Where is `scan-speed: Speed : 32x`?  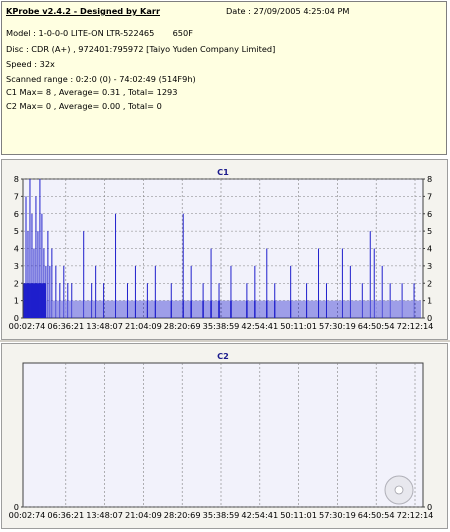
scan-speed: Speed : 32x is located at coordinates (30, 64).